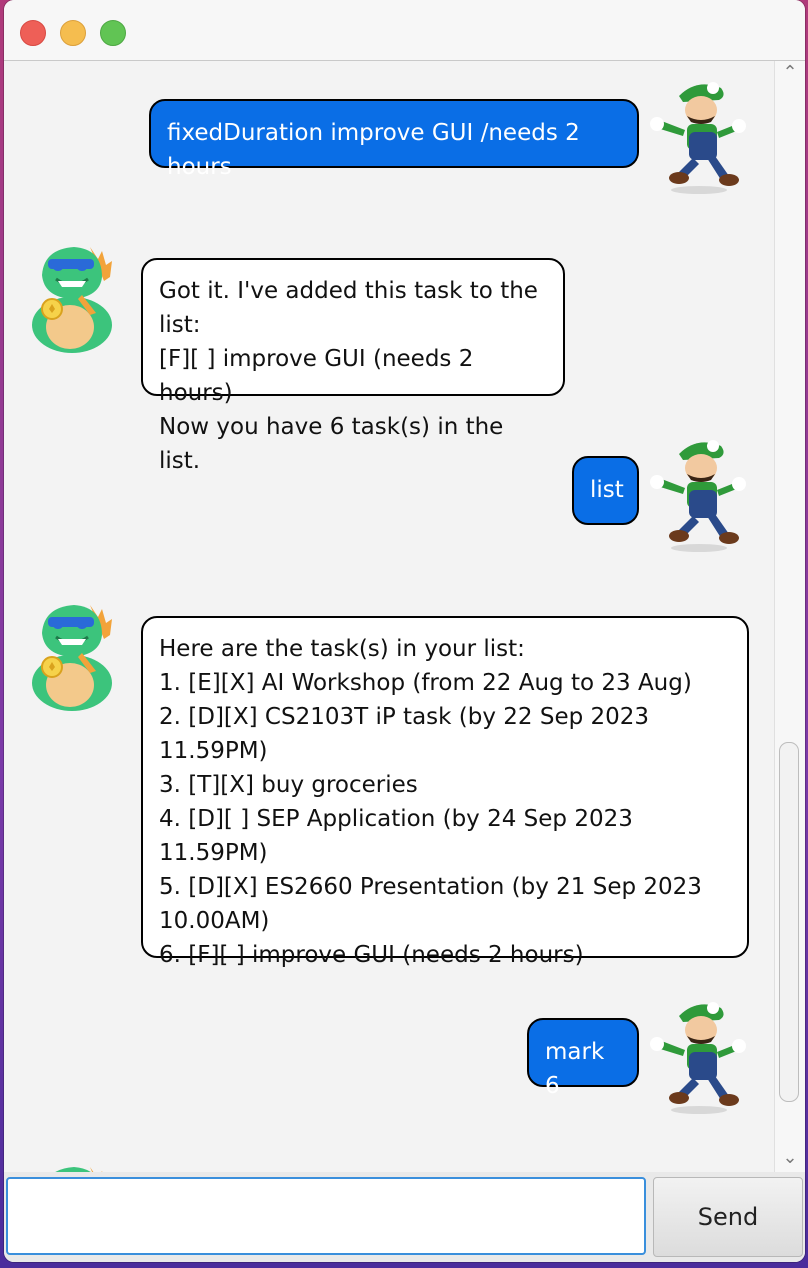  Describe the element at coordinates (113, 33) in the screenshot. I see `maximize-window-button` at that location.